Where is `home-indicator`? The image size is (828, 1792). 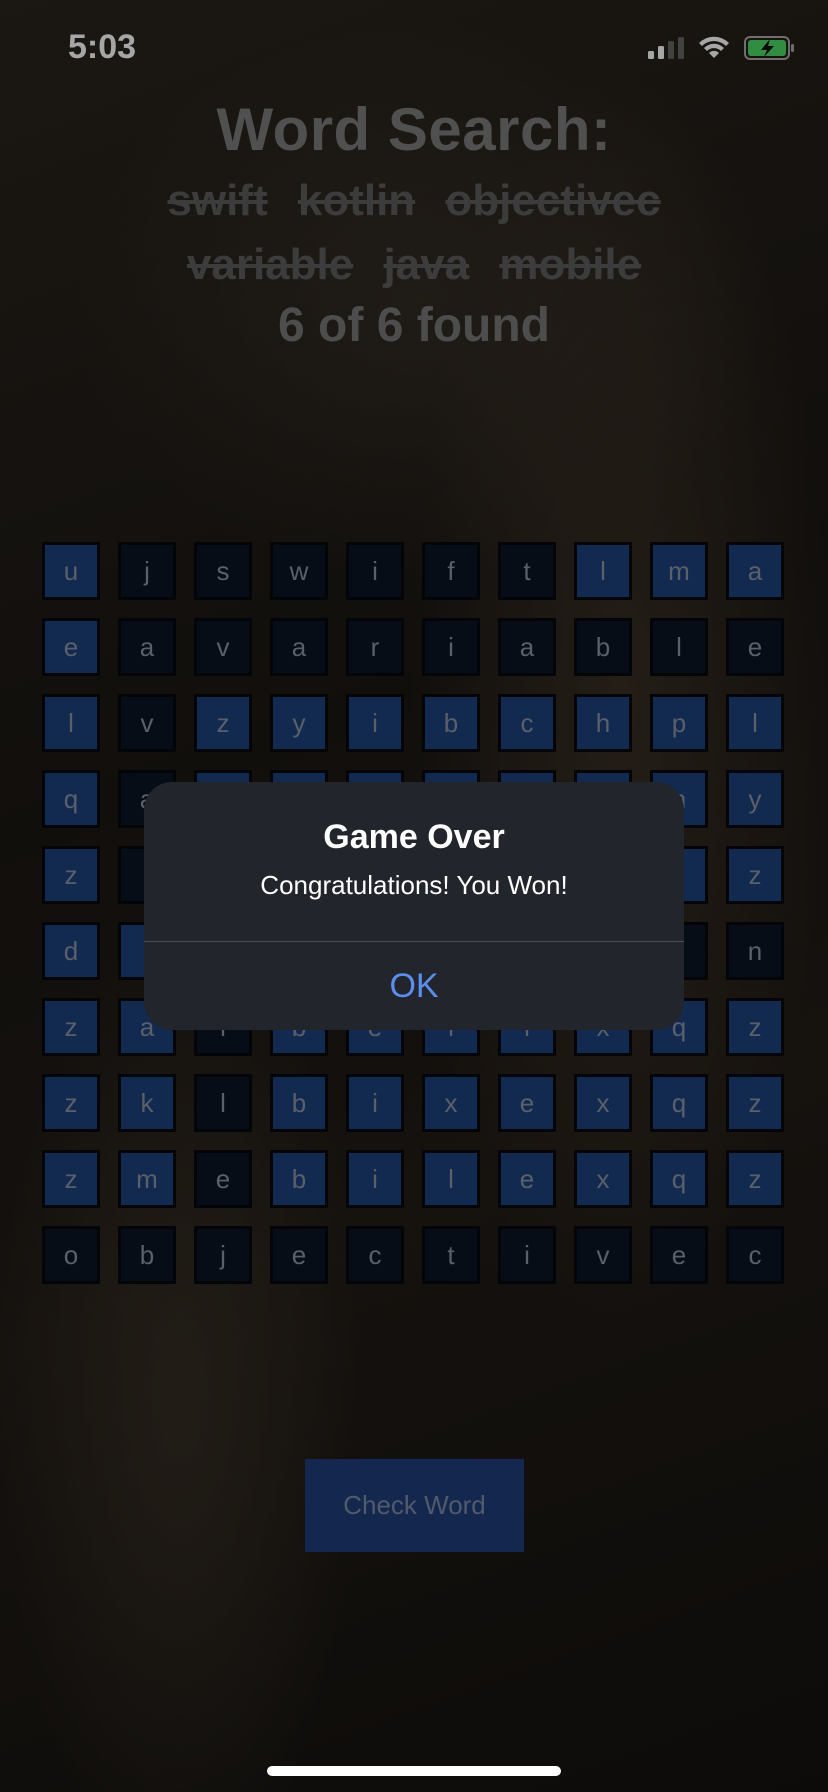
home-indicator is located at coordinates (414, 1771).